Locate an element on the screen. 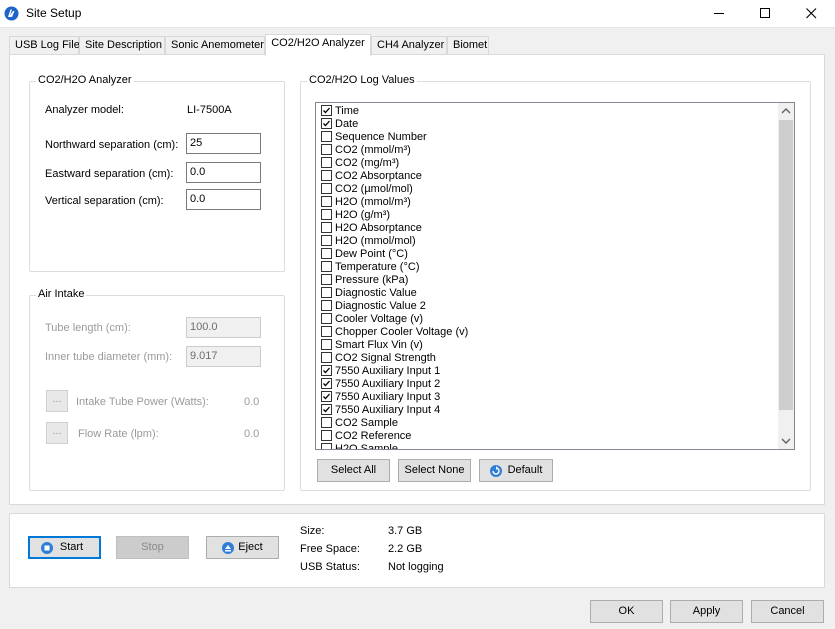 The width and height of the screenshot is (835, 629). select-all-button: Select All is located at coordinates (353, 470).